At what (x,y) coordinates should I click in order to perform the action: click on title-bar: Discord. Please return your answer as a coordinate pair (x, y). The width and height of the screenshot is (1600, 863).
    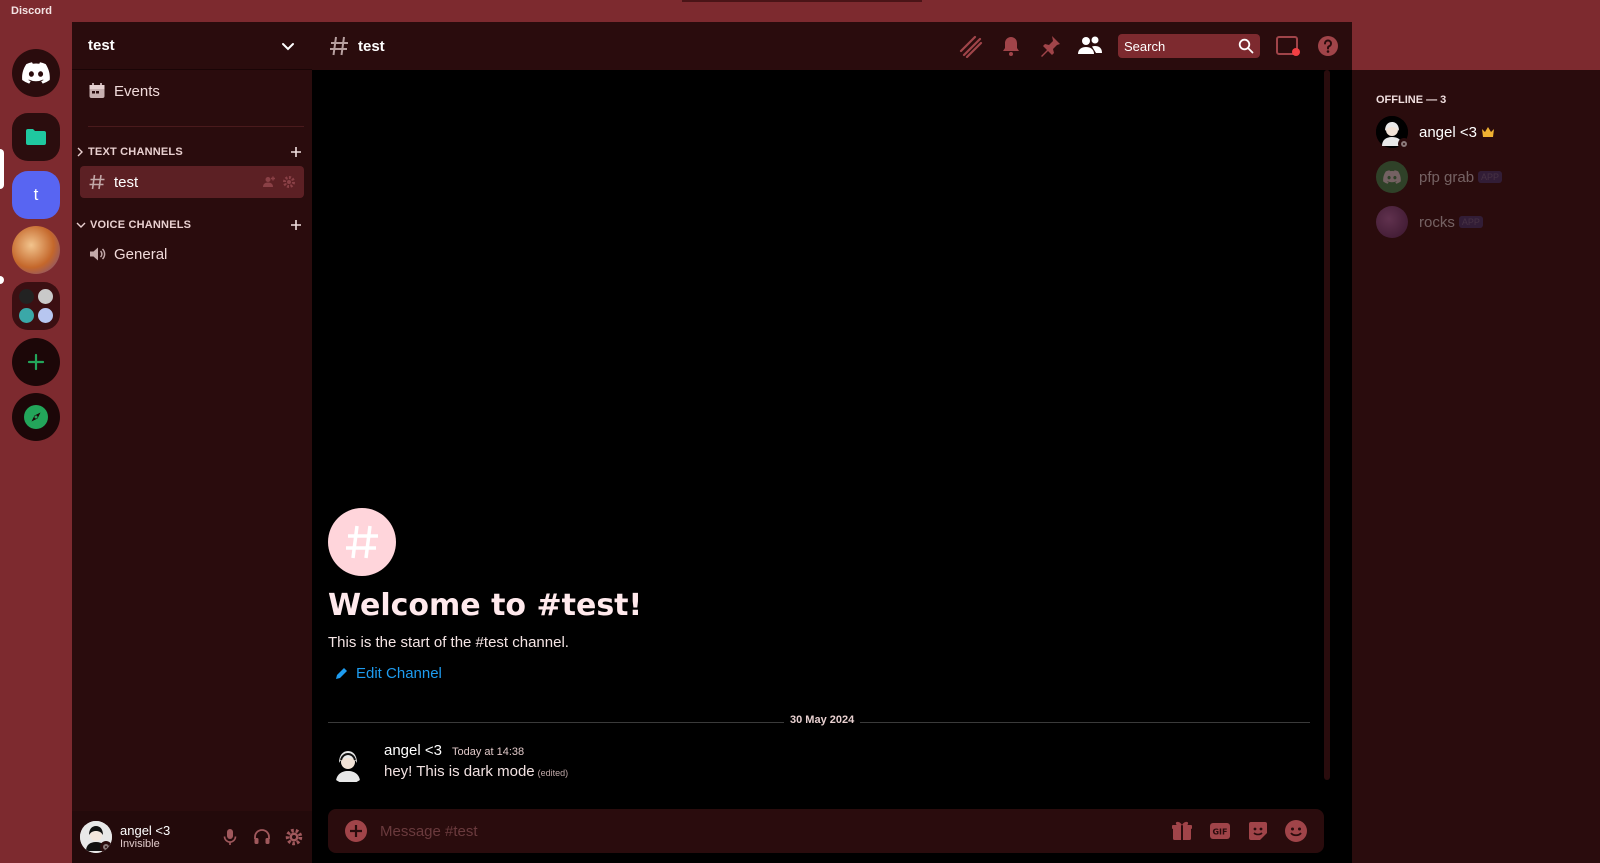
    Looking at the image, I should click on (800, 11).